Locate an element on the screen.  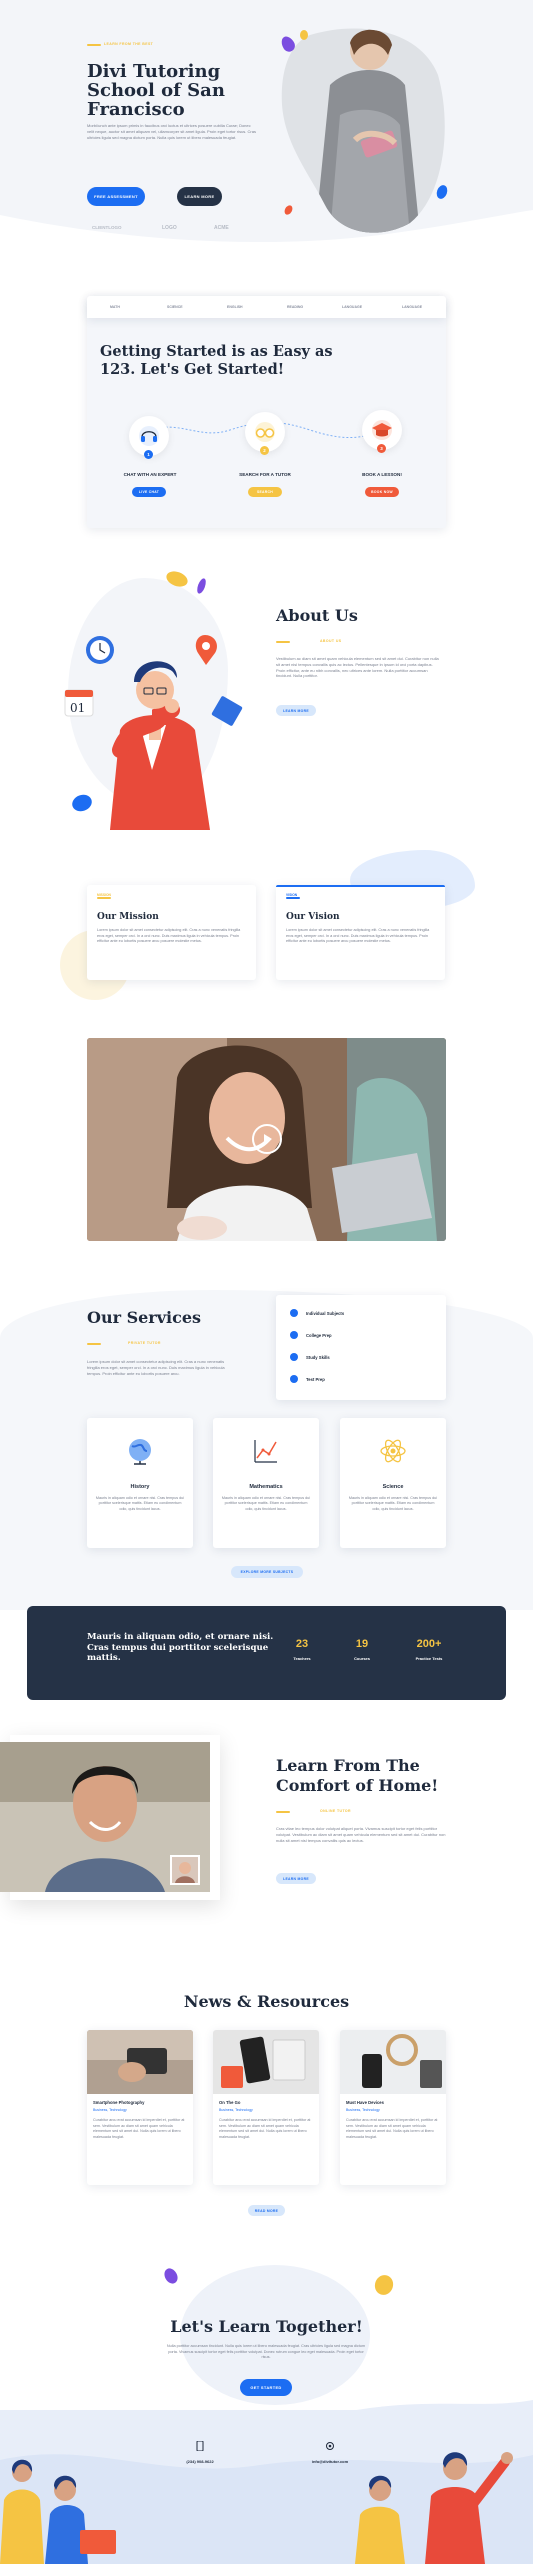
step-2-title: SEARCH FOR A TUTOR is located at coordinates (265, 474).